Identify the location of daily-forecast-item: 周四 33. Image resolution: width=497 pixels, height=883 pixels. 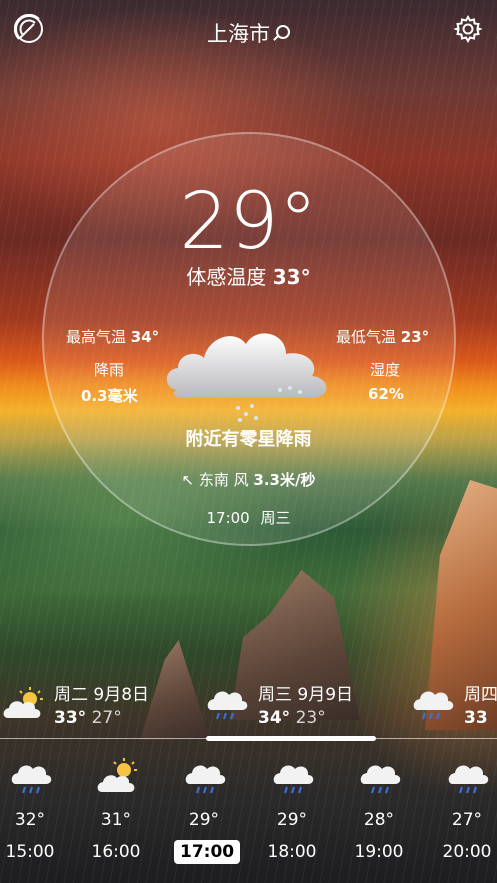
(454, 708).